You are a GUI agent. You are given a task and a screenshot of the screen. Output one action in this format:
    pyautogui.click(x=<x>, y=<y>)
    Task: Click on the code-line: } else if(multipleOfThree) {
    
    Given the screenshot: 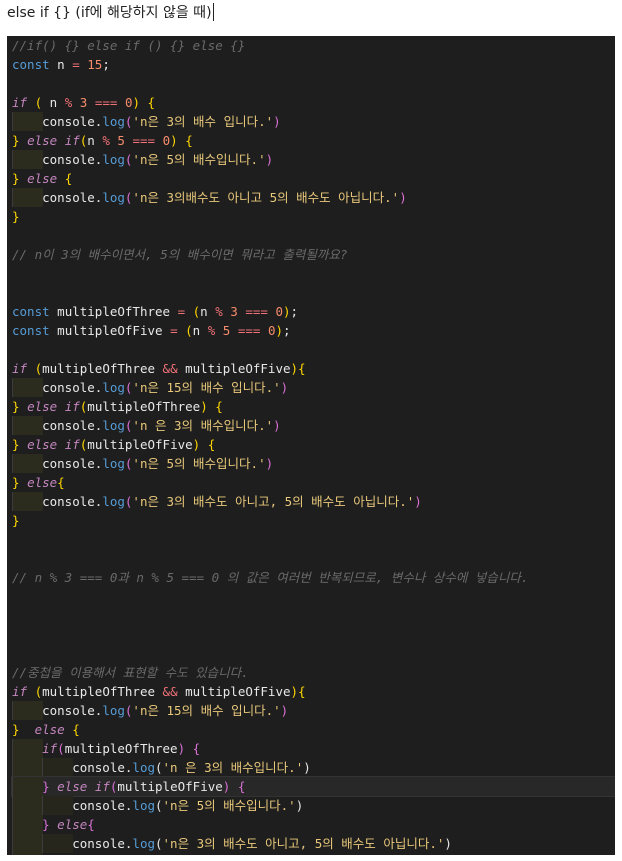 What is the action you would take?
    pyautogui.click(x=313, y=406)
    